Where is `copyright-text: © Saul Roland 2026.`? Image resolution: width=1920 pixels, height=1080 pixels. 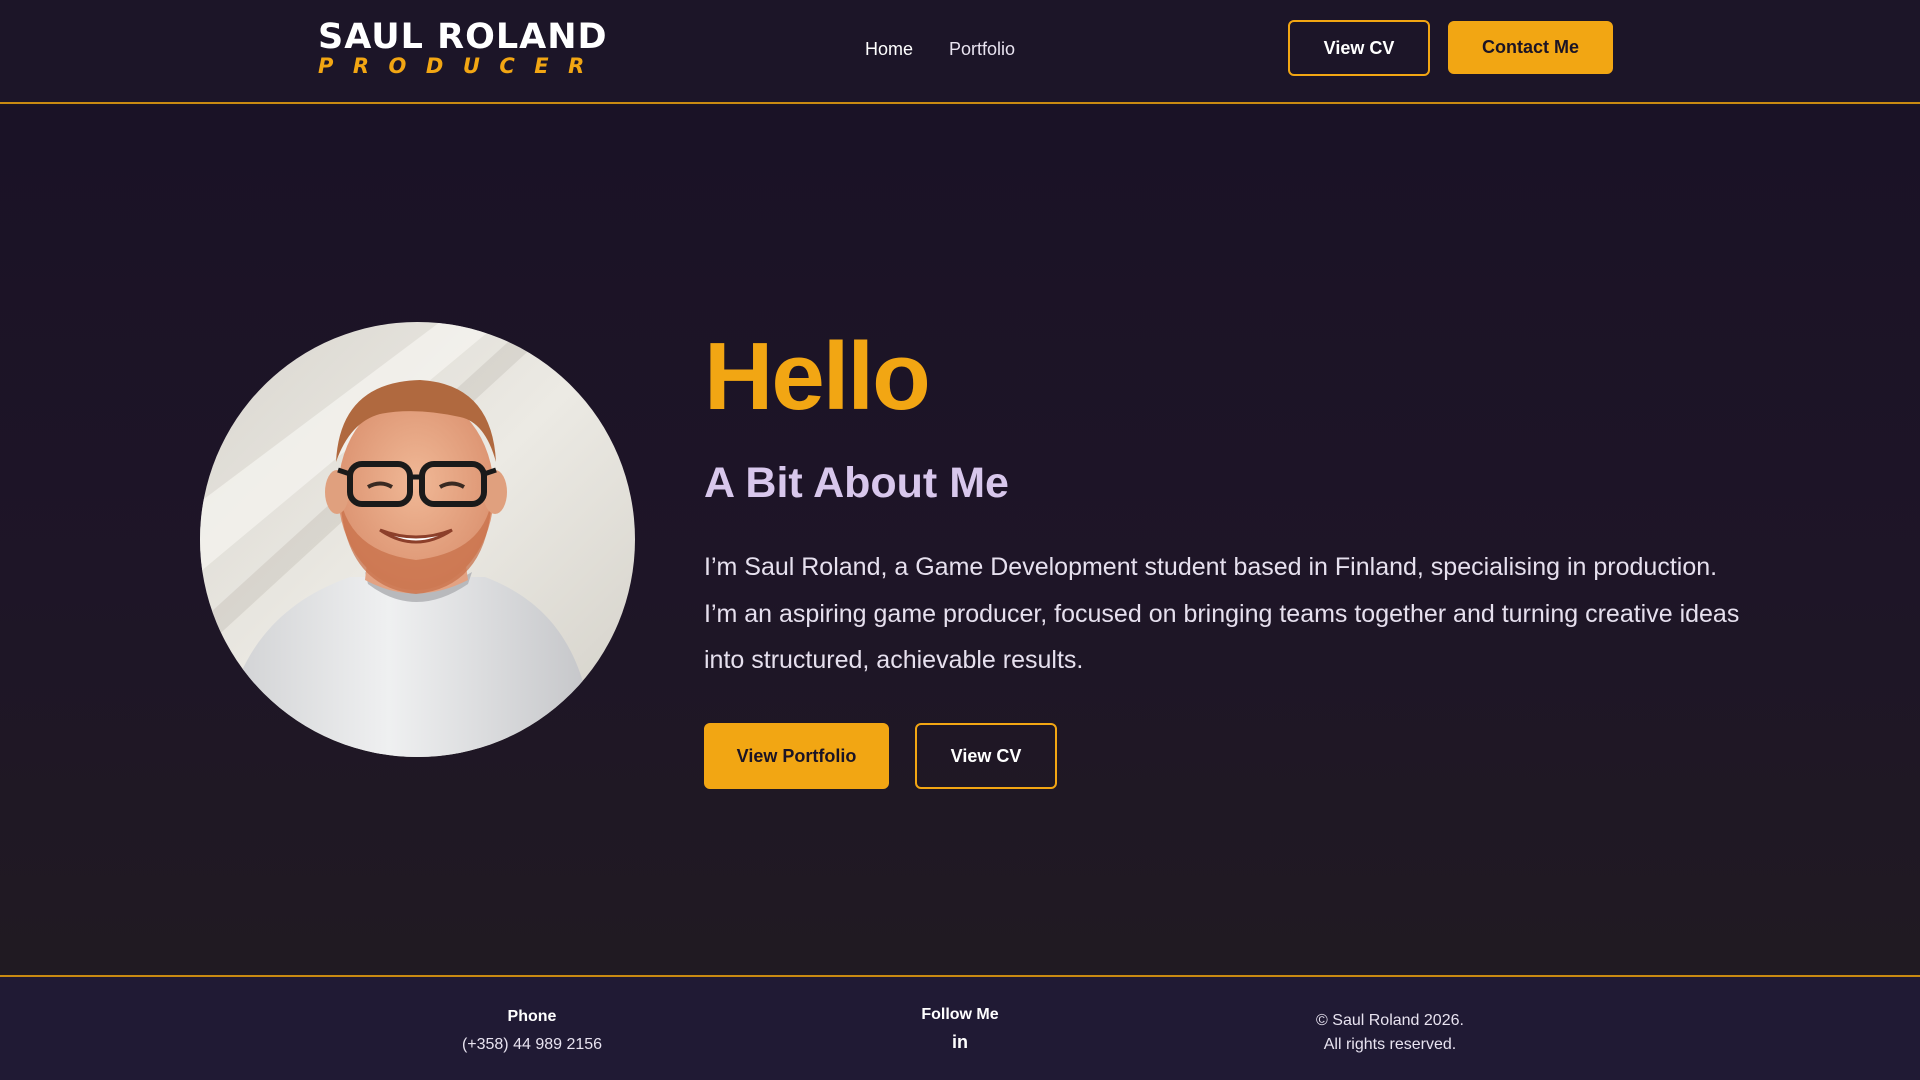
copyright-text: © Saul Roland 2026. is located at coordinates (1390, 1020).